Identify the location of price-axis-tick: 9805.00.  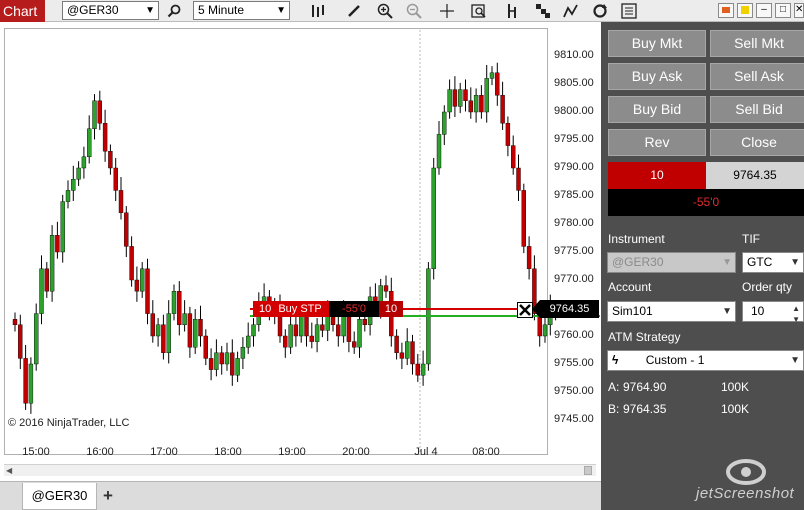
(574, 83).